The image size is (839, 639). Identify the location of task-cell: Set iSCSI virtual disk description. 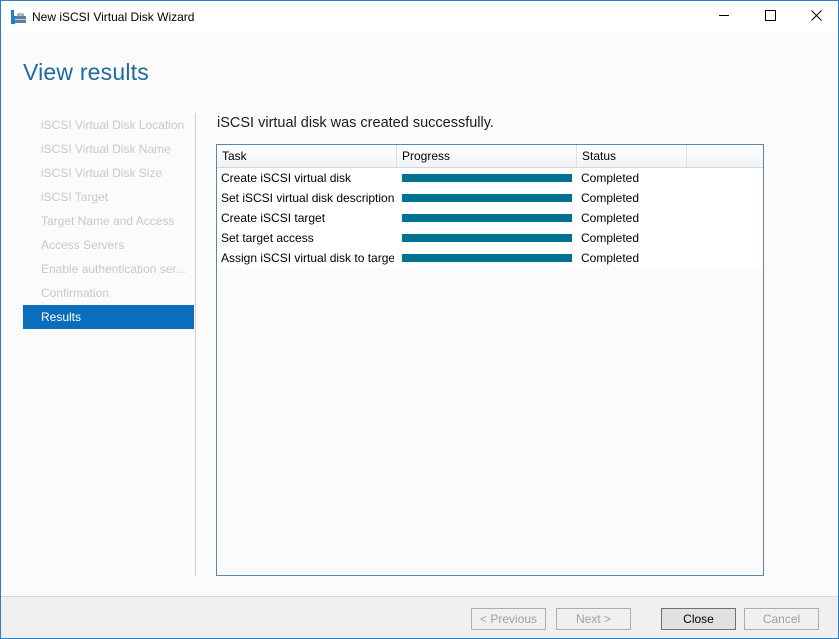
(307, 198).